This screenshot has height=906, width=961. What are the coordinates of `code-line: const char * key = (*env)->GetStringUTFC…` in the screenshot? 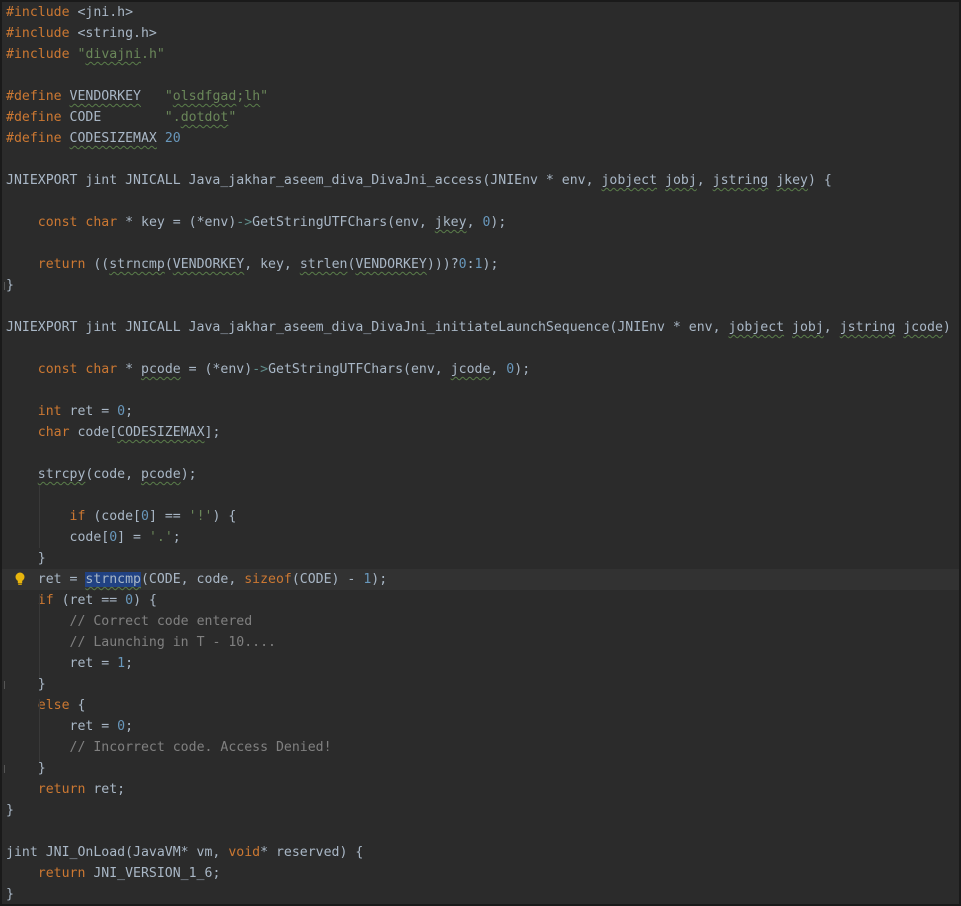 It's located at (480, 222).